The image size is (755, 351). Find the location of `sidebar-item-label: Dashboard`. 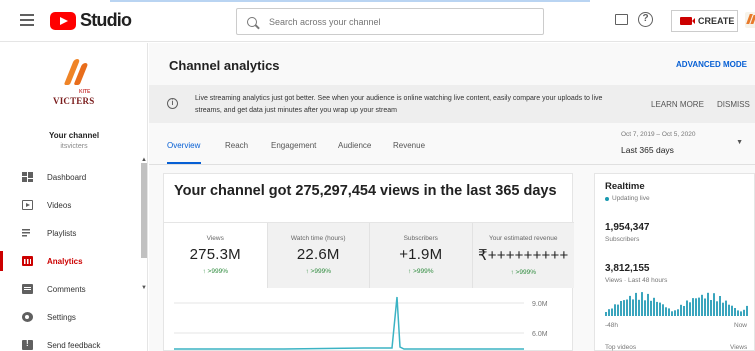

sidebar-item-label: Dashboard is located at coordinates (67, 177).